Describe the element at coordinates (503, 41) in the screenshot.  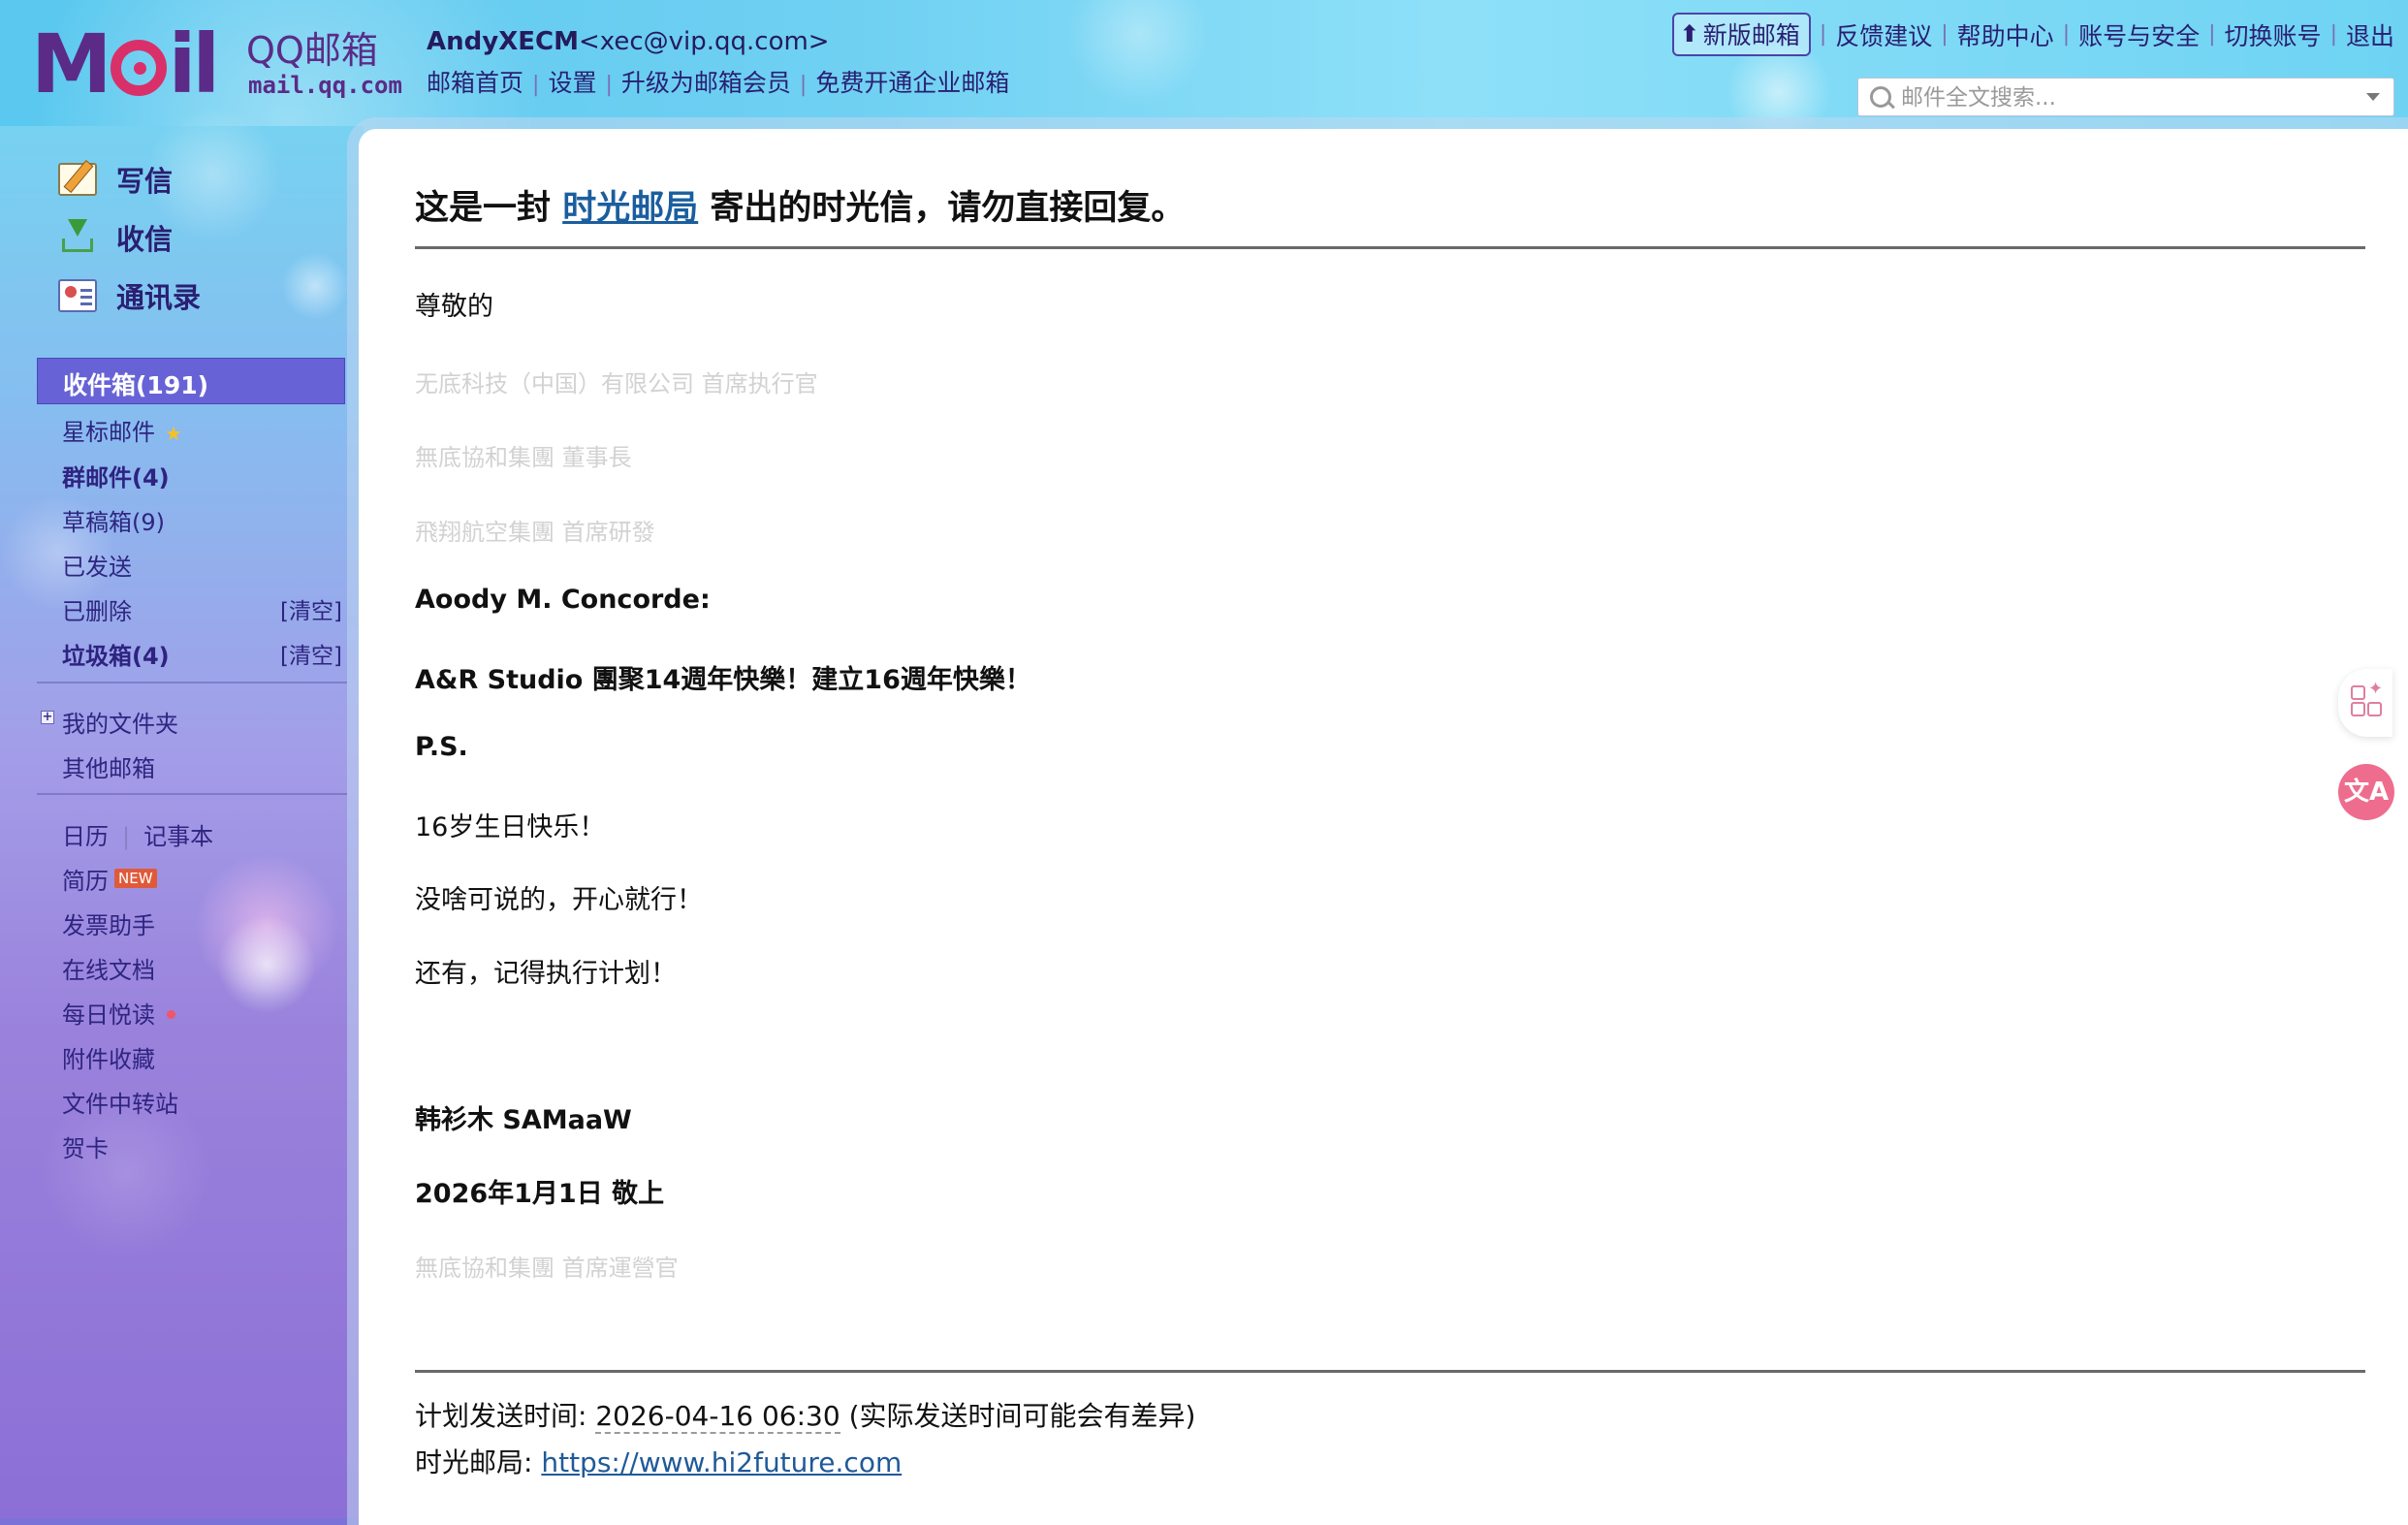
I see `user-name: AndyXECM` at that location.